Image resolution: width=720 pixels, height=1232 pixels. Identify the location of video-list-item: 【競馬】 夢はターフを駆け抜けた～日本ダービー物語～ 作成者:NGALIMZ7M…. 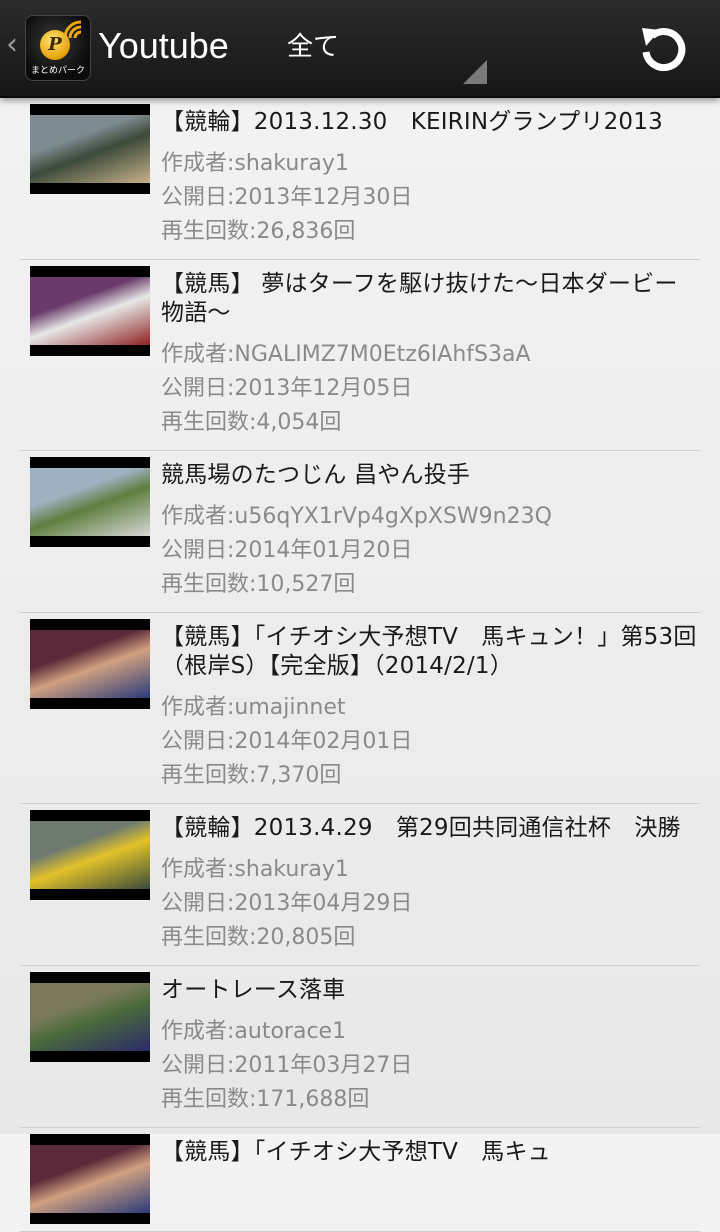
(360, 355).